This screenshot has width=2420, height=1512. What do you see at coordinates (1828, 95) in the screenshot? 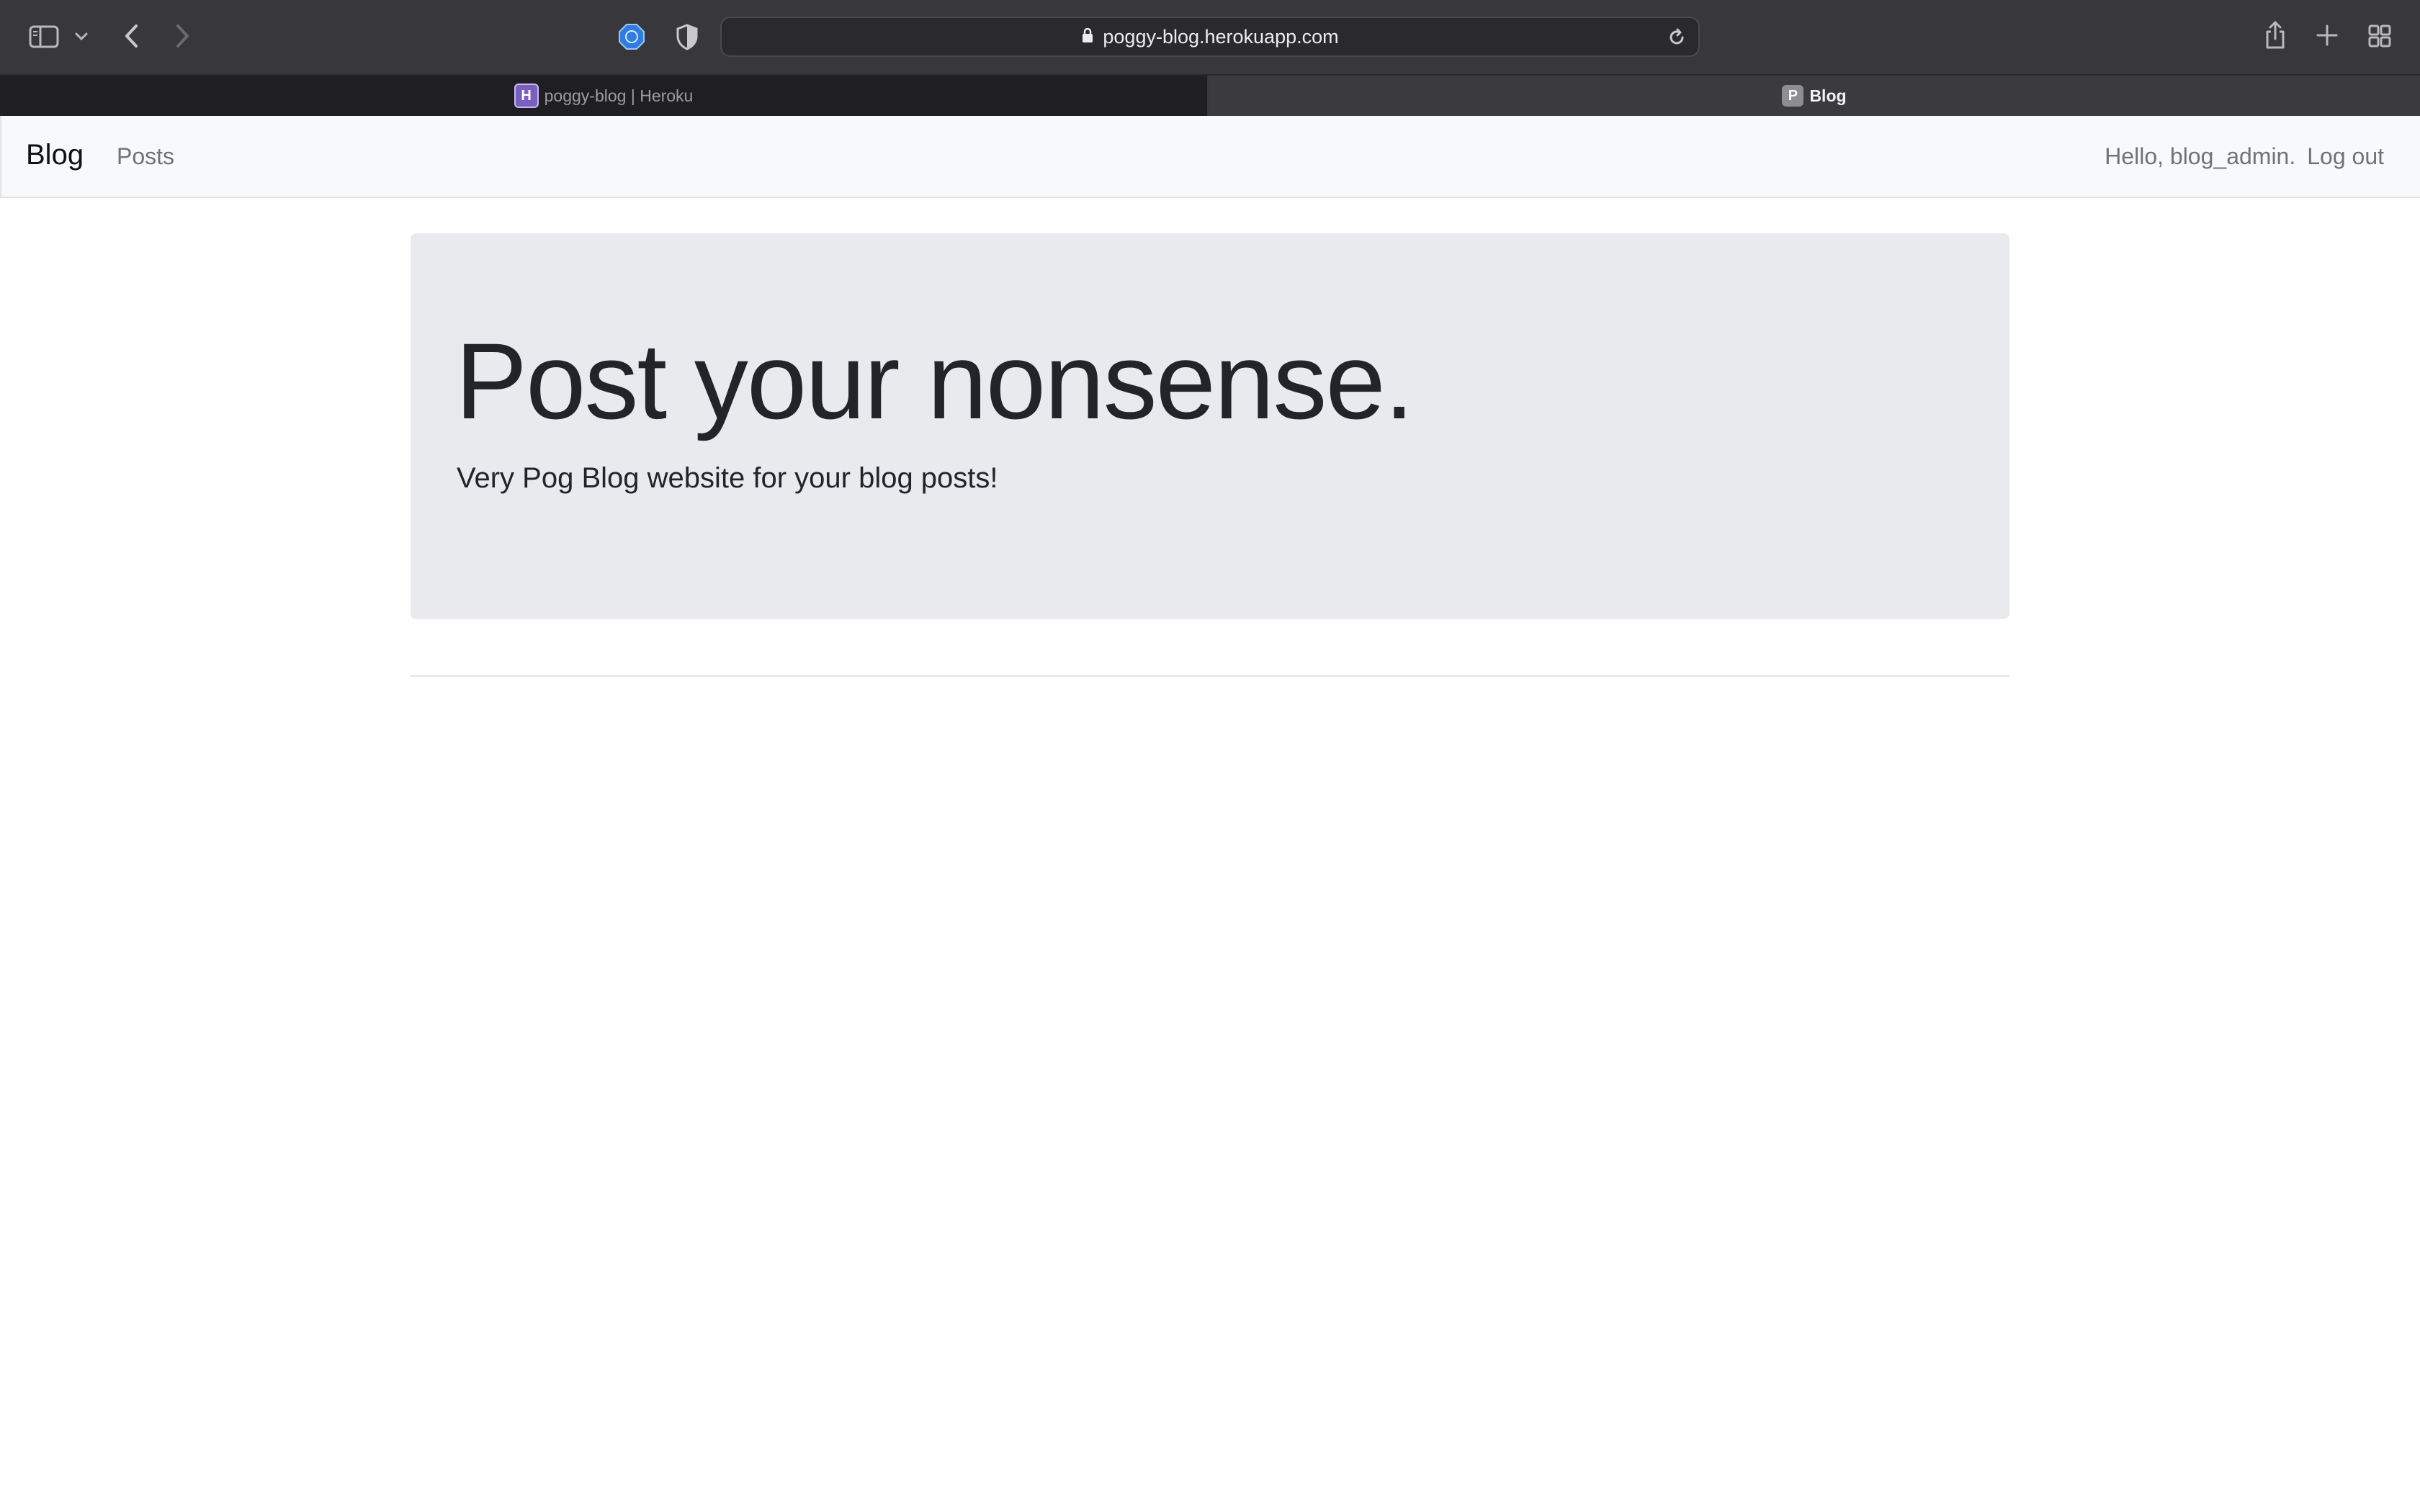
I see `tab-label: Blog` at bounding box center [1828, 95].